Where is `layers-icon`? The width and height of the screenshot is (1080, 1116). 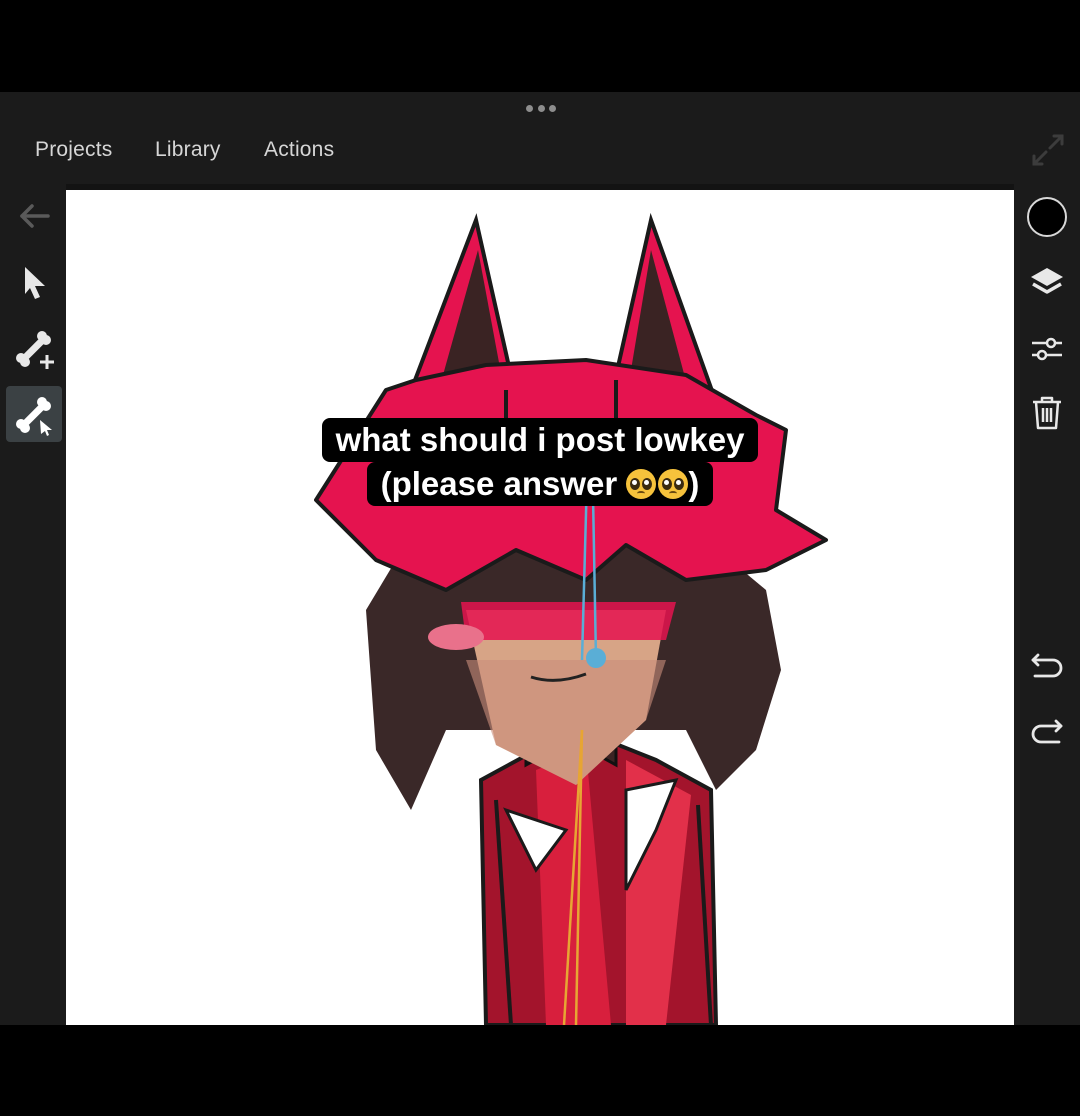
layers-icon is located at coordinates (1047, 283).